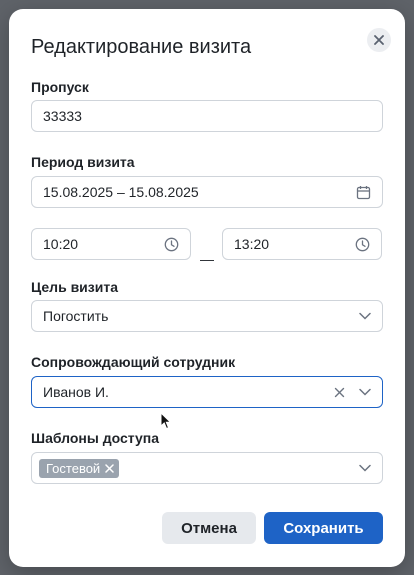  I want to click on template-chip-label: Гостевой, so click(73, 468).